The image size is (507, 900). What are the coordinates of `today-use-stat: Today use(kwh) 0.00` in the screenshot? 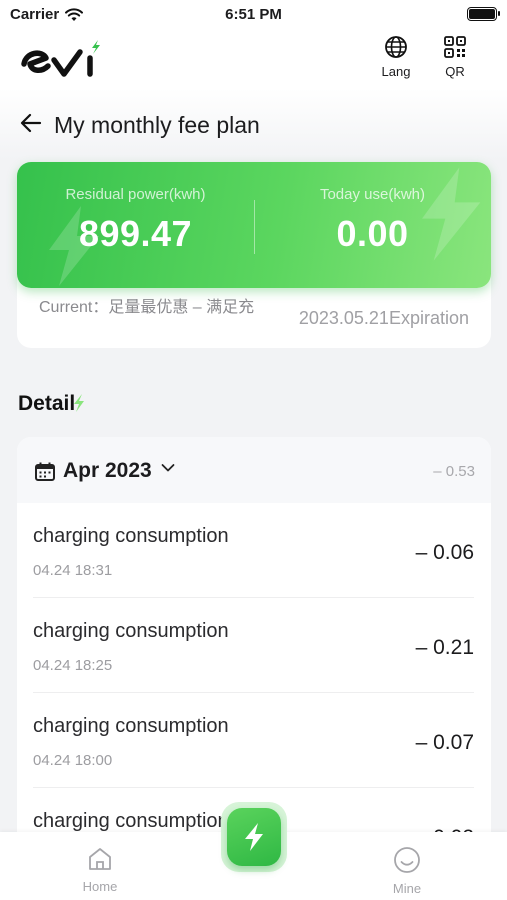 It's located at (372, 220).